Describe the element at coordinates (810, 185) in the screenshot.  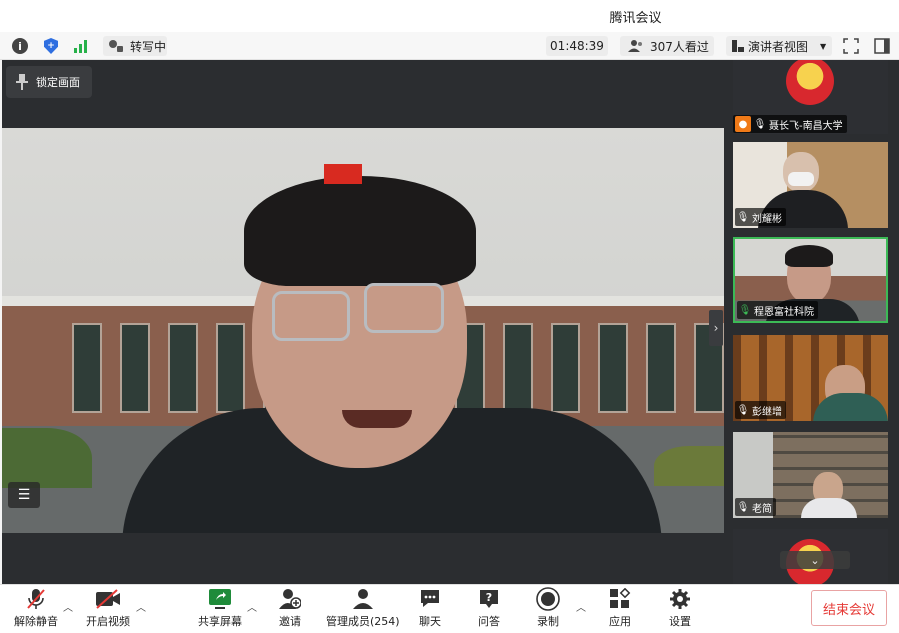
I see `participant-tile: 🎙 刘耀彬` at that location.